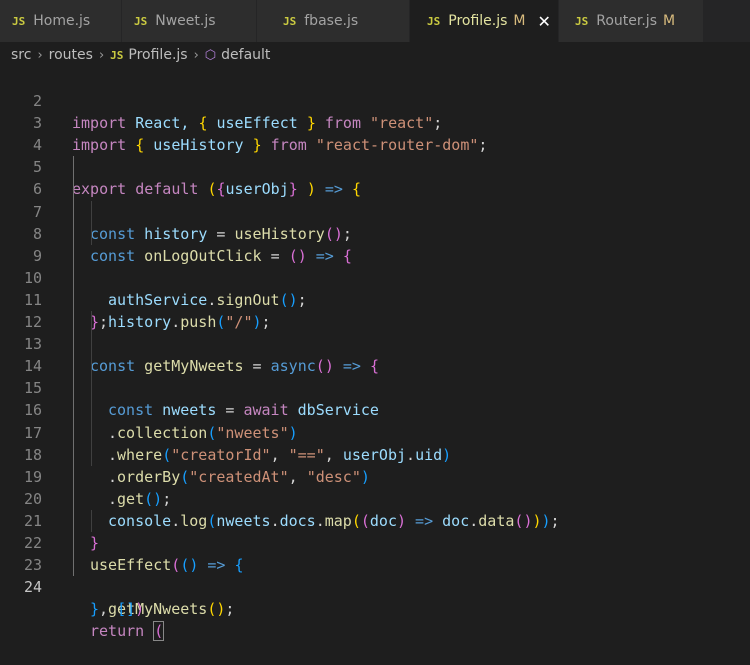  I want to click on code-line: 5 export default ({userObj} ) => {, so click(375, 166).